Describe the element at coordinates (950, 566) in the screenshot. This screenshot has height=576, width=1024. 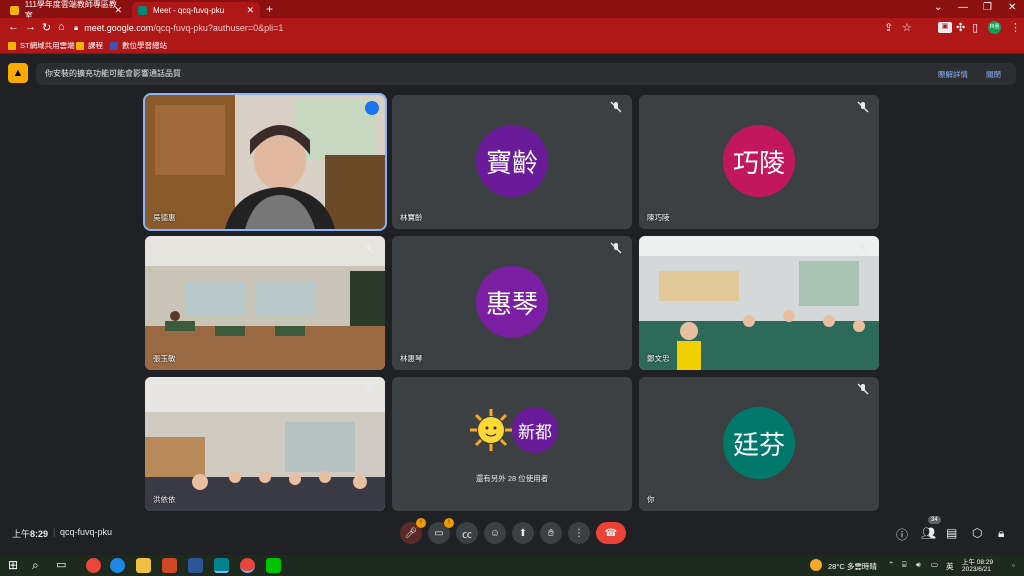
I see `ime-indicator: 英` at that location.